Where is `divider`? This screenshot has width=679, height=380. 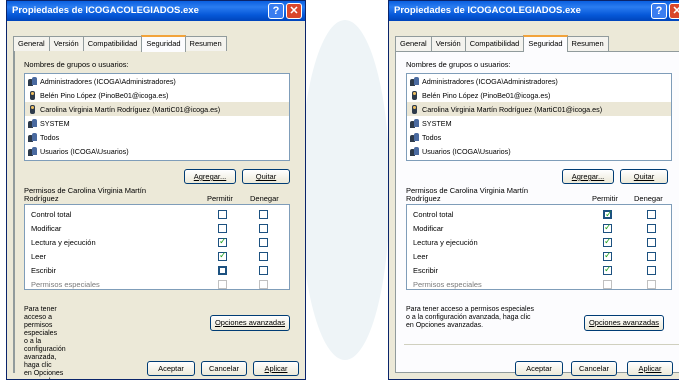 divider is located at coordinates (541, 344).